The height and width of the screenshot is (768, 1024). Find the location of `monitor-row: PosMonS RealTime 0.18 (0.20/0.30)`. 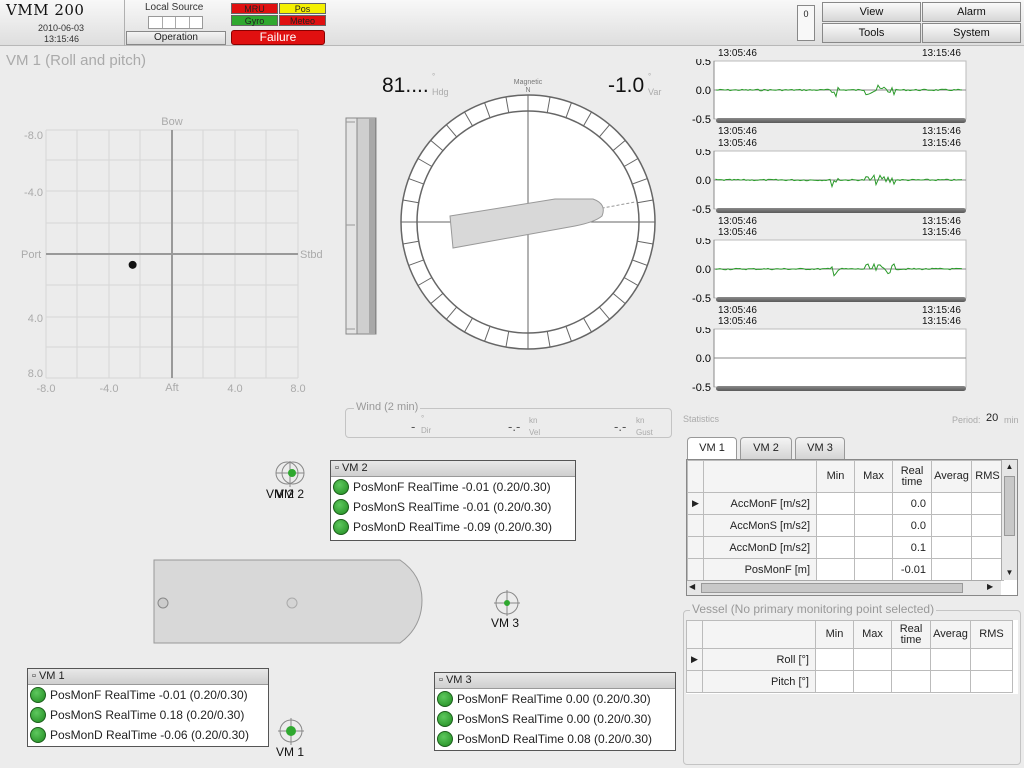

monitor-row: PosMonS RealTime 0.18 (0.20/0.30) is located at coordinates (148, 715).